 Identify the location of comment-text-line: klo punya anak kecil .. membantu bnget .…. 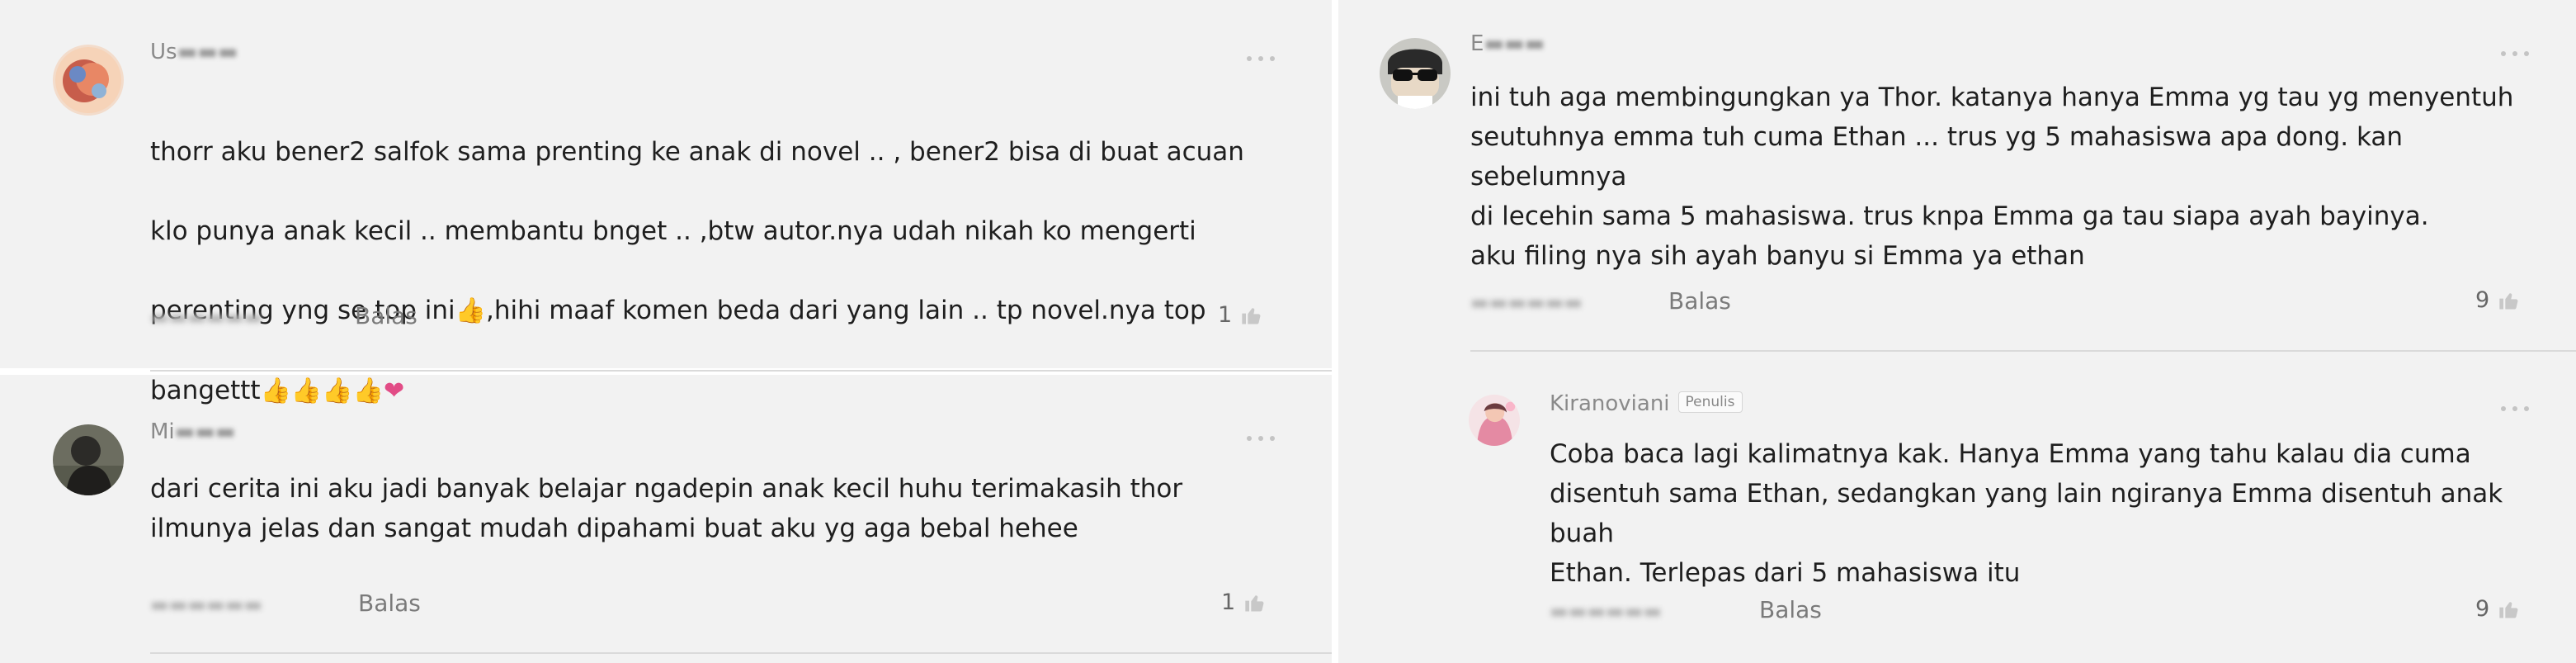
(673, 231).